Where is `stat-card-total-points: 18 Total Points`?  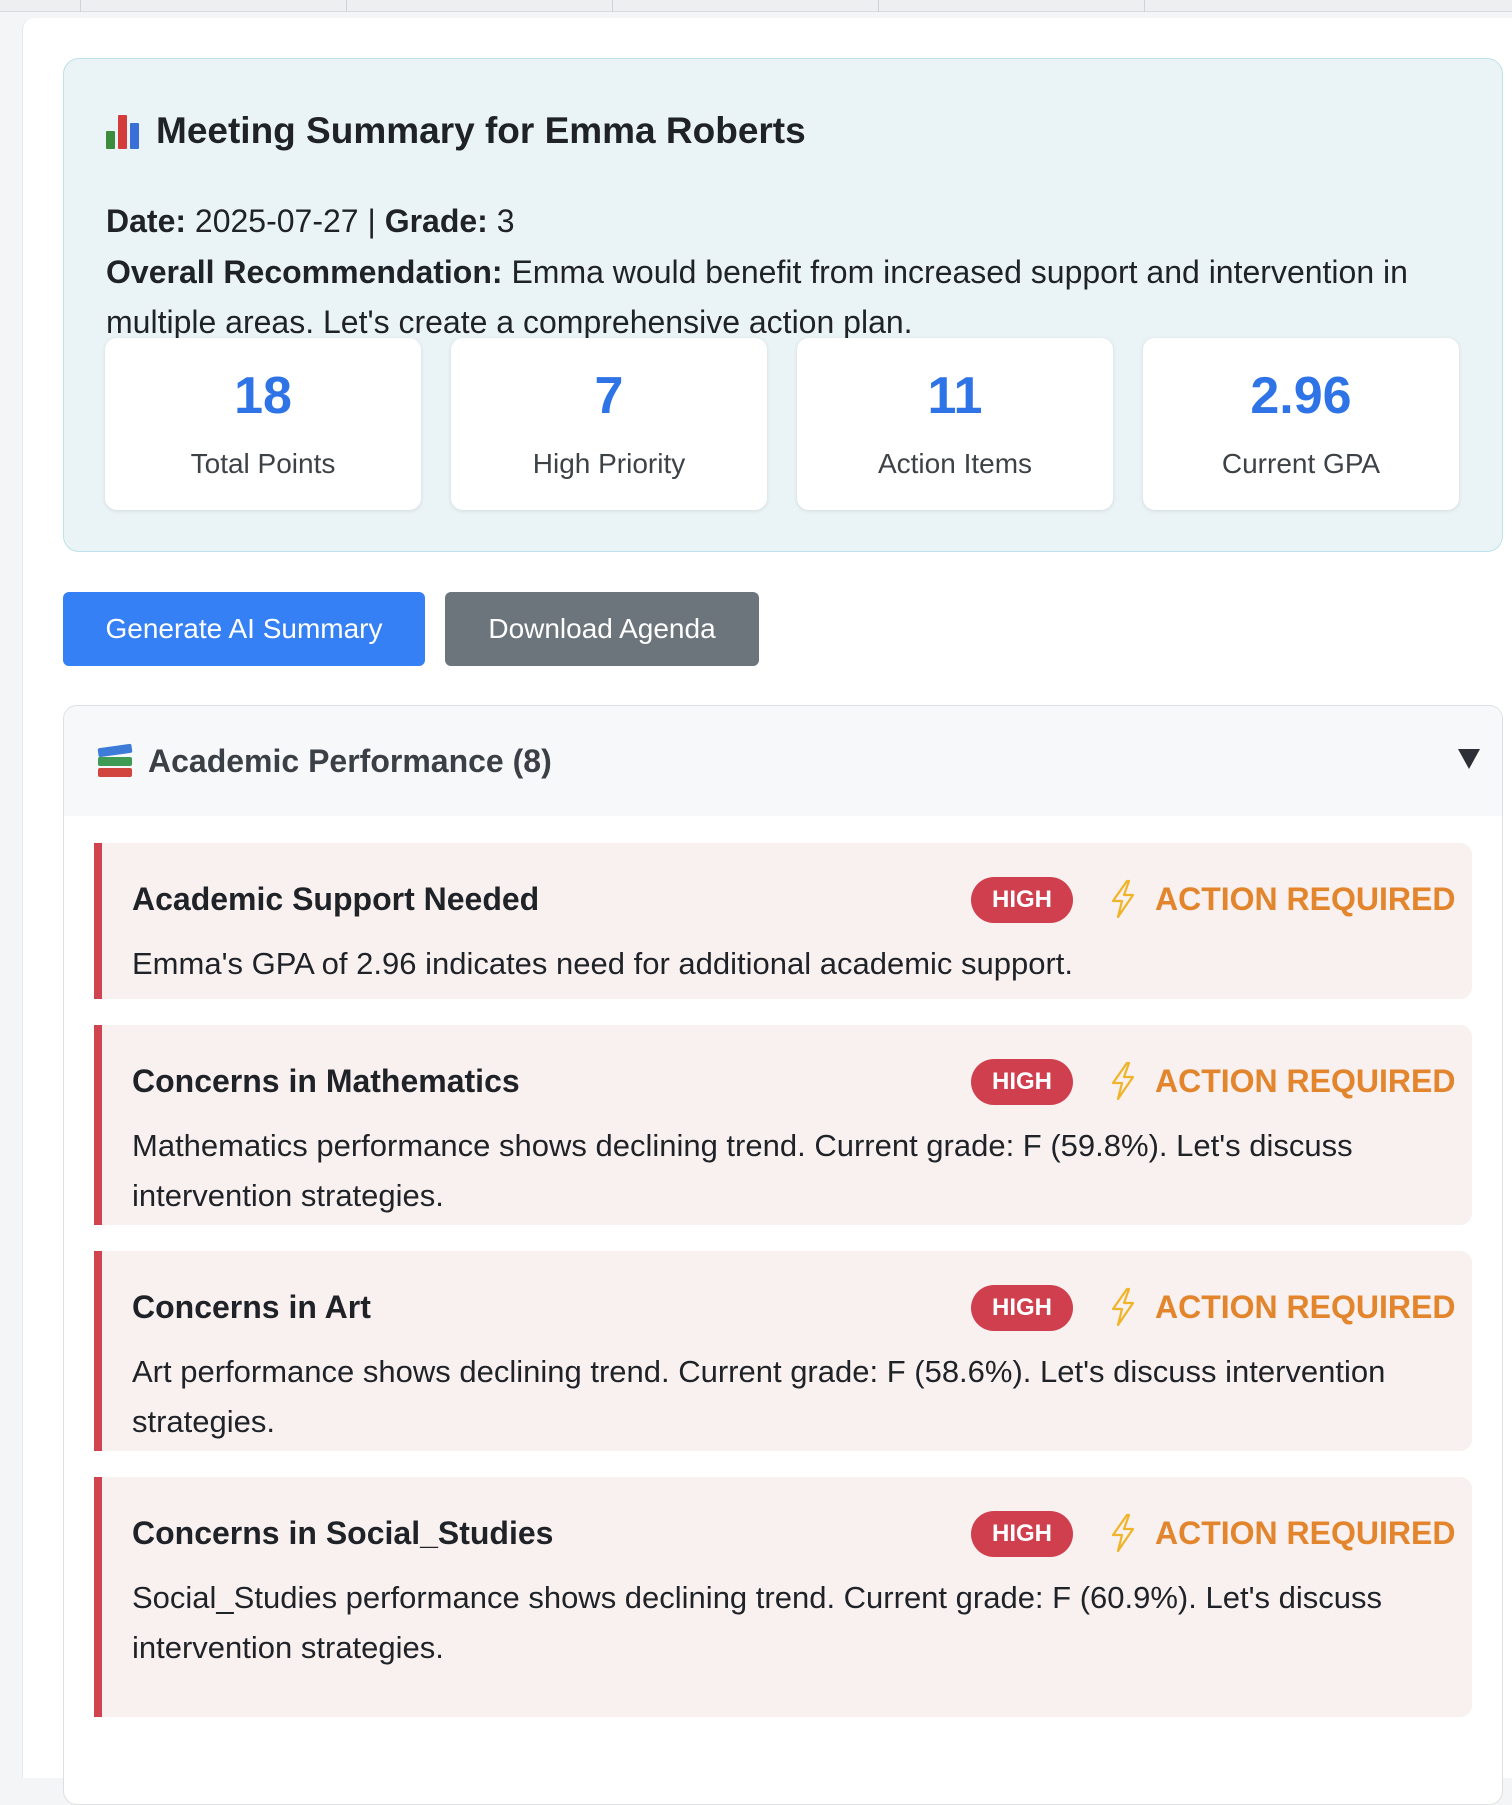 stat-card-total-points: 18 Total Points is located at coordinates (263, 424).